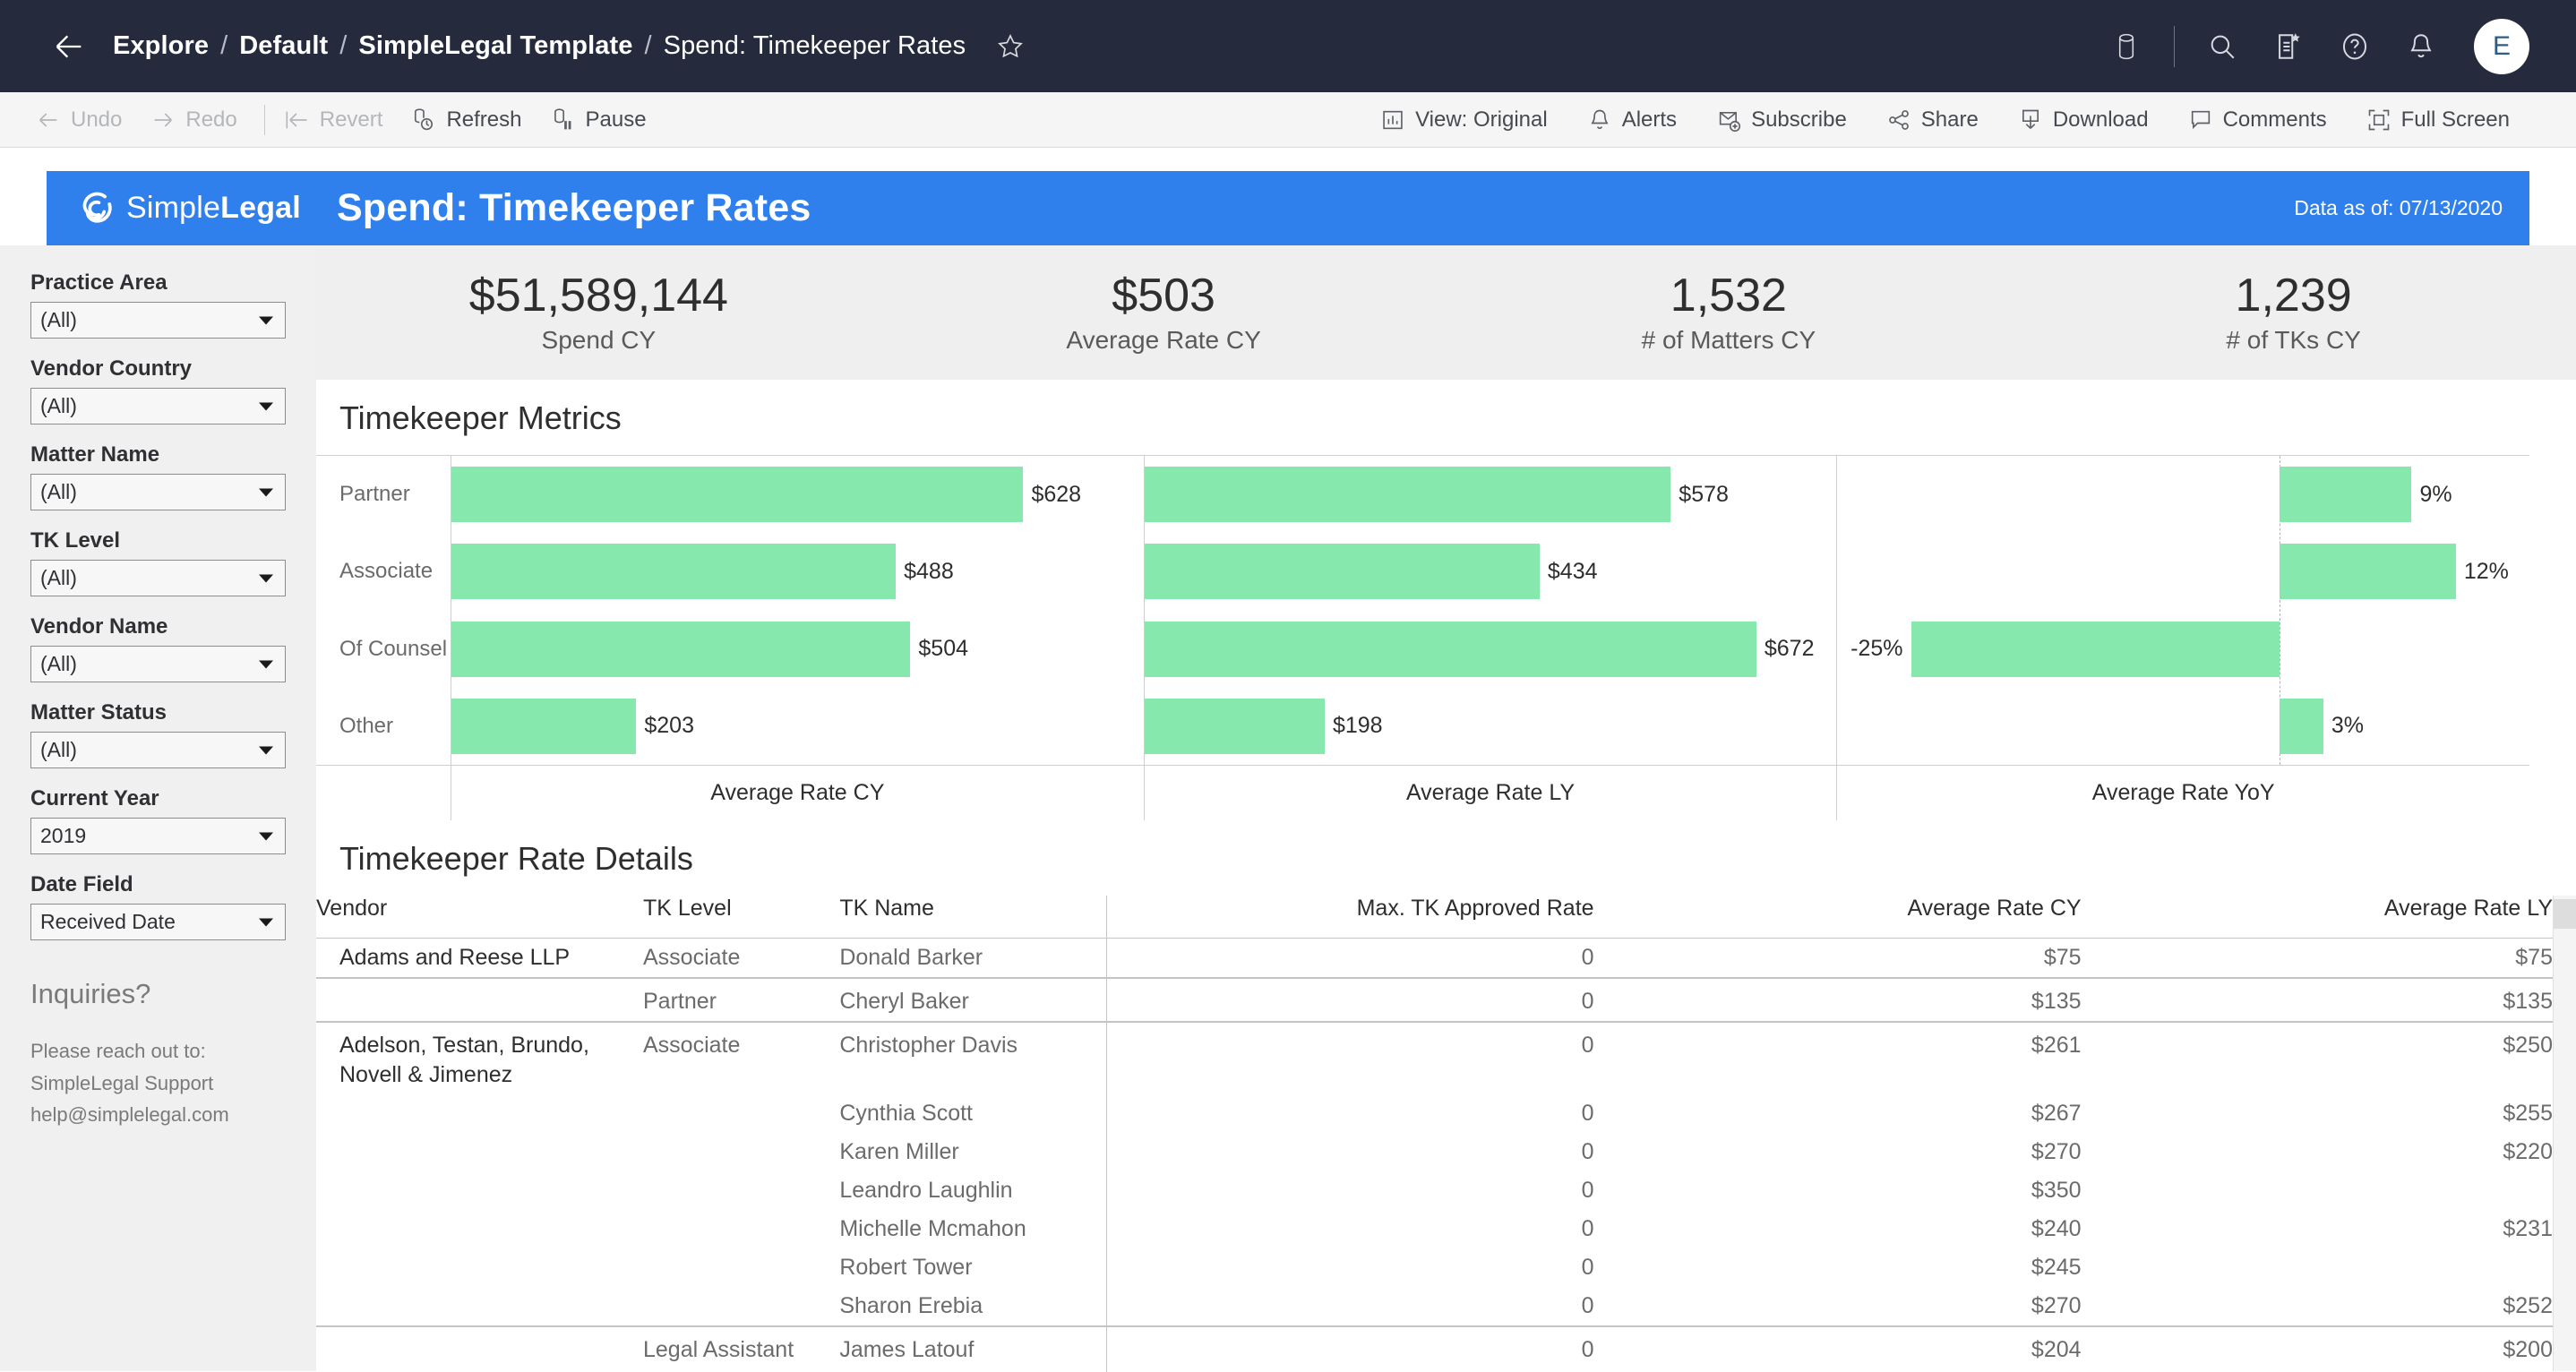 This screenshot has height=1372, width=2576. Describe the element at coordinates (1434, 1114) in the screenshot. I see `table-row: Cynthia Scott 0 $267 $255` at that location.